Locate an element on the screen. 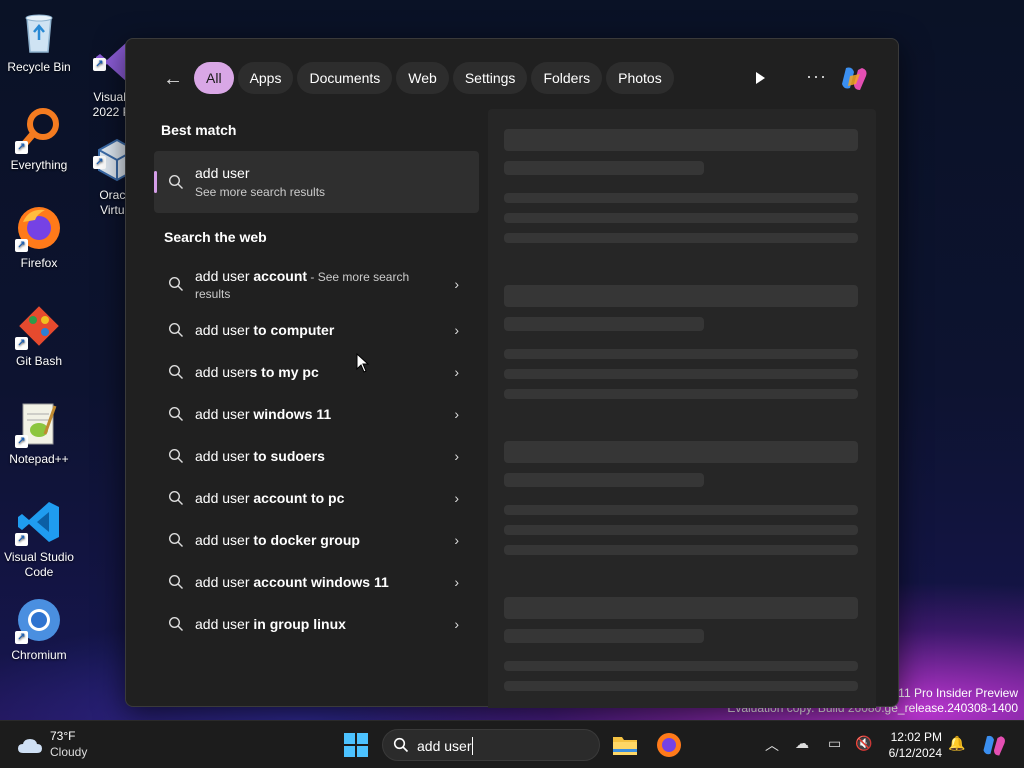 Image resolution: width=1024 pixels, height=768 pixels. desktop-icon-label: Notepad++ is located at coordinates (39, 459).